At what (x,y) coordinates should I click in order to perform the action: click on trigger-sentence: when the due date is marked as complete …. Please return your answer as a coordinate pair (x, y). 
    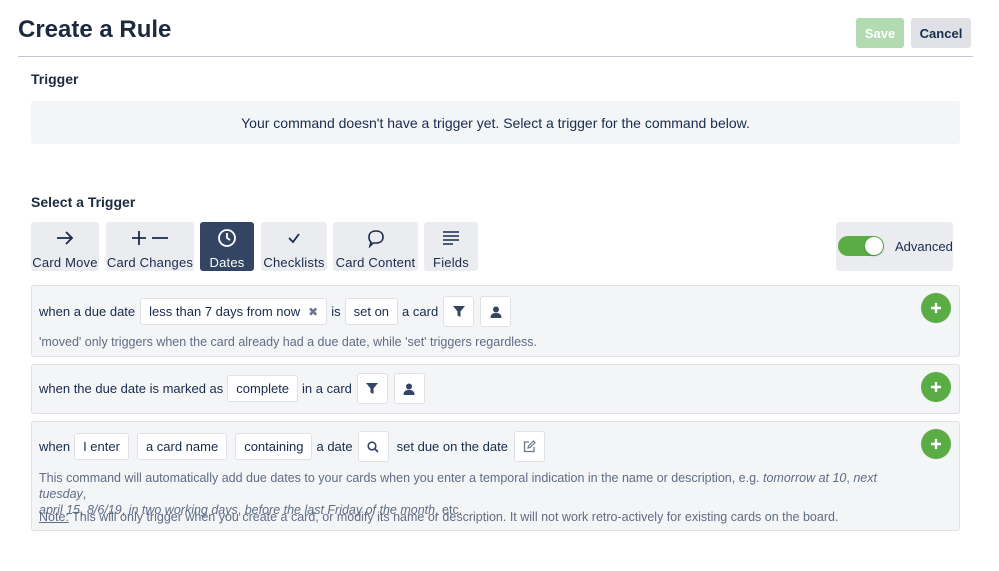
    Looking at the image, I should click on (233, 388).